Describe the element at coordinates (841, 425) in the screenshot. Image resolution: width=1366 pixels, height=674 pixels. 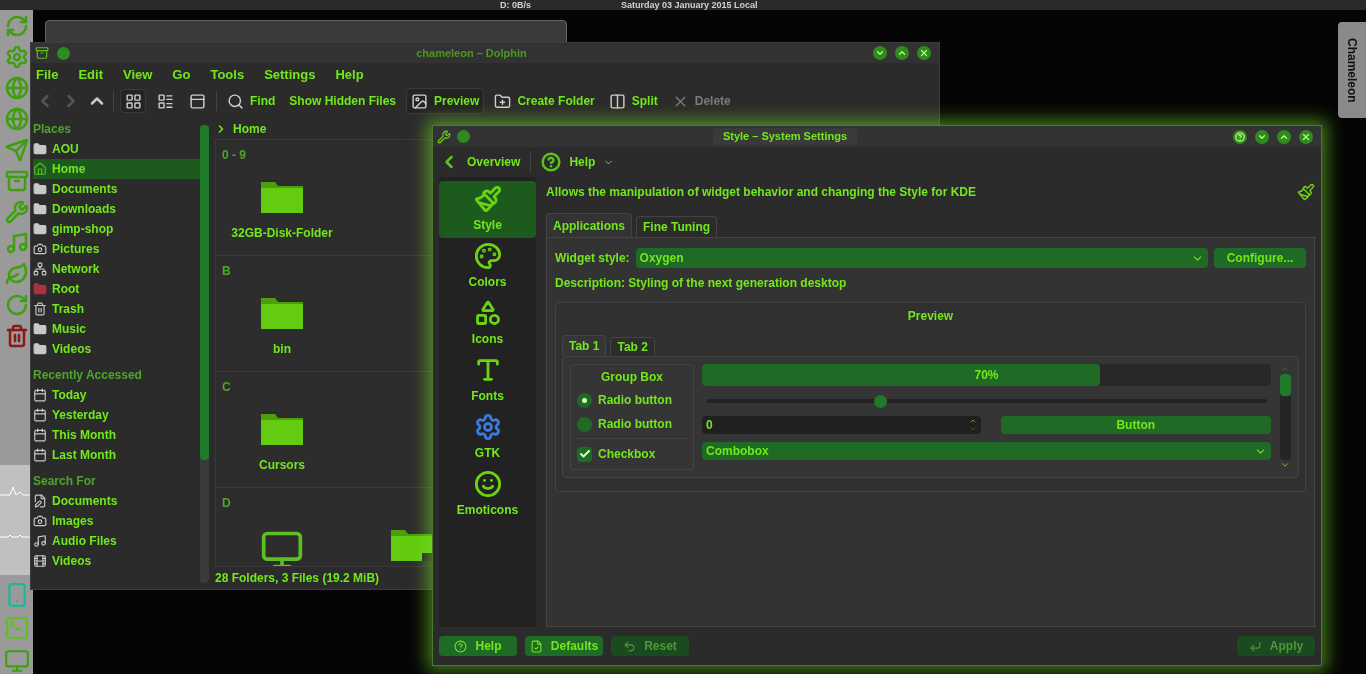
I see `spin-box: 0` at that location.